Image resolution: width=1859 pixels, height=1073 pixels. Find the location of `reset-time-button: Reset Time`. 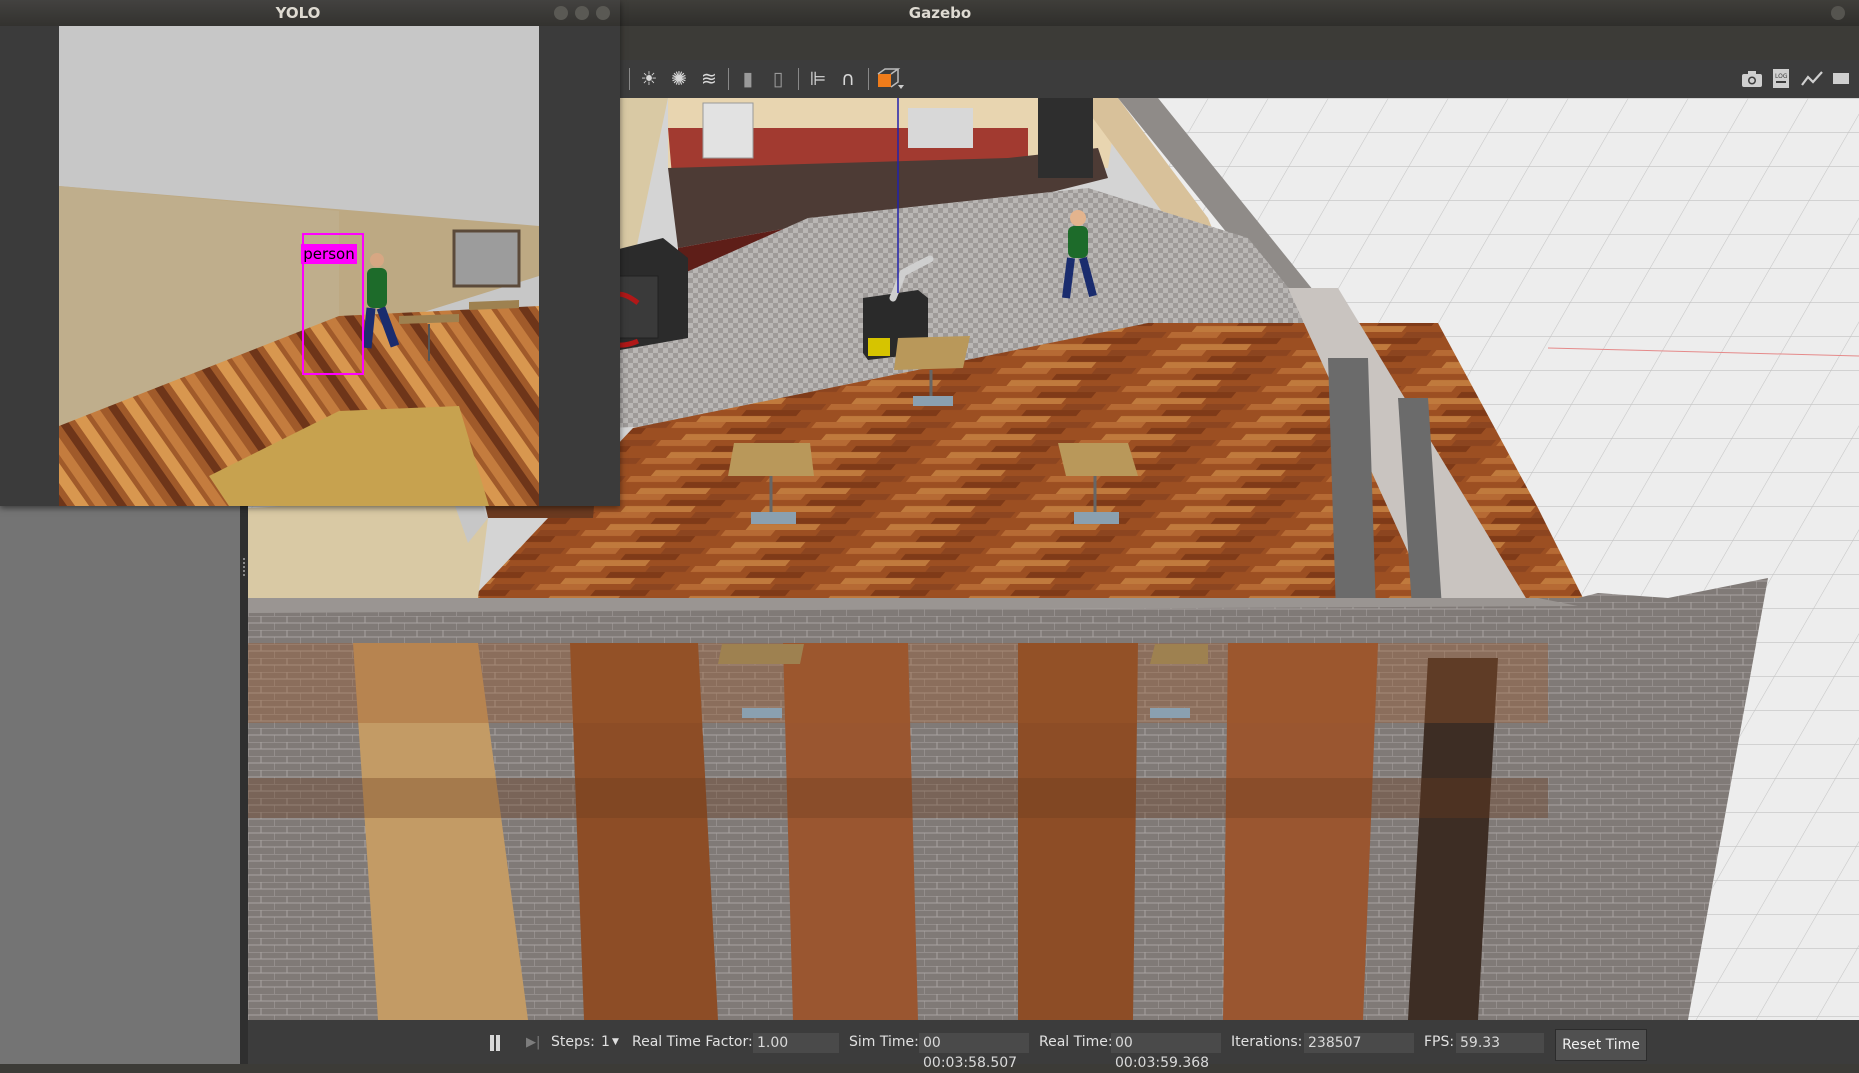

reset-time-button: Reset Time is located at coordinates (1601, 1045).